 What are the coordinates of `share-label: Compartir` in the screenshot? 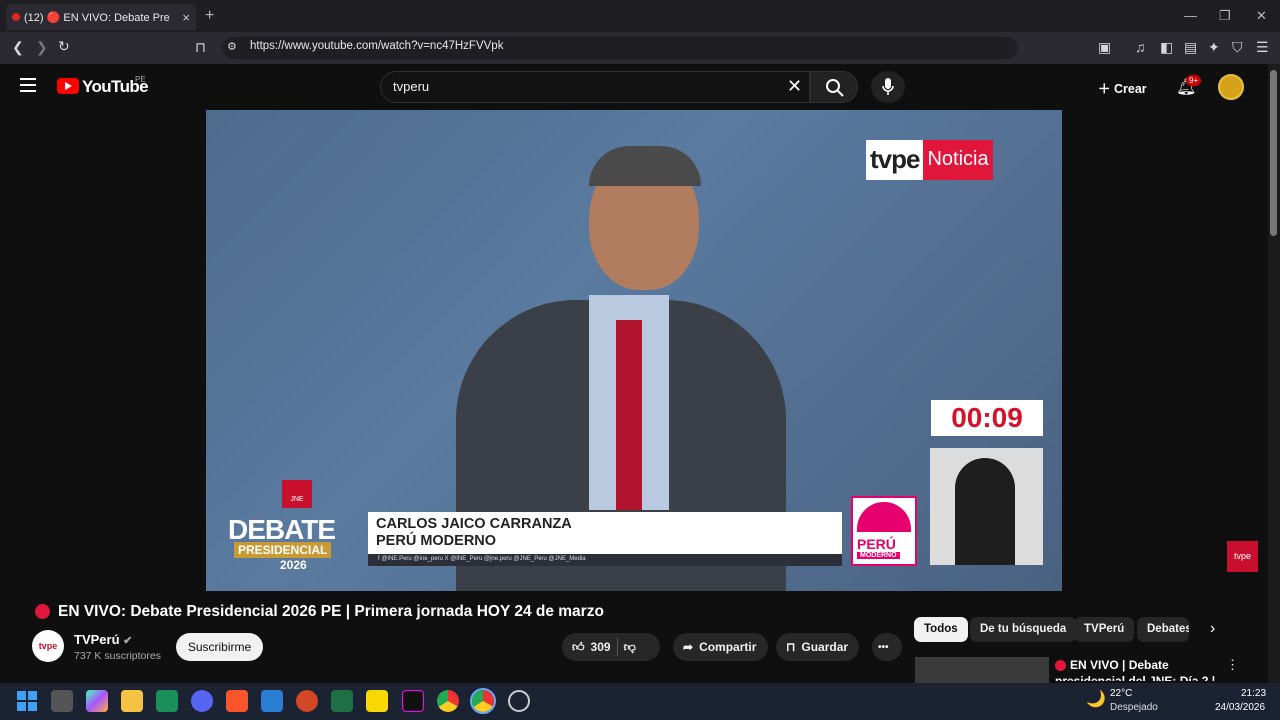 It's located at (728, 647).